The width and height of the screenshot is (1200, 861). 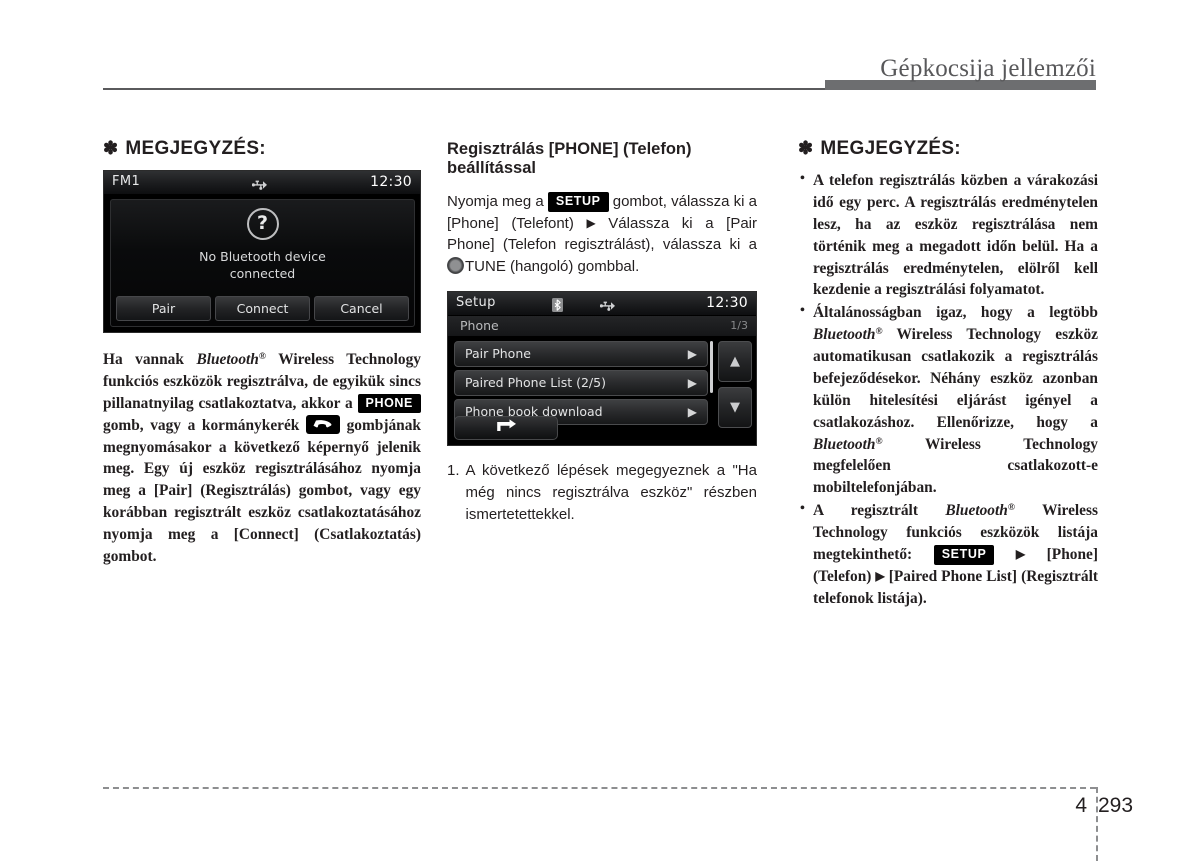 What do you see at coordinates (735, 362) in the screenshot?
I see `scroll-up-button: ▲` at bounding box center [735, 362].